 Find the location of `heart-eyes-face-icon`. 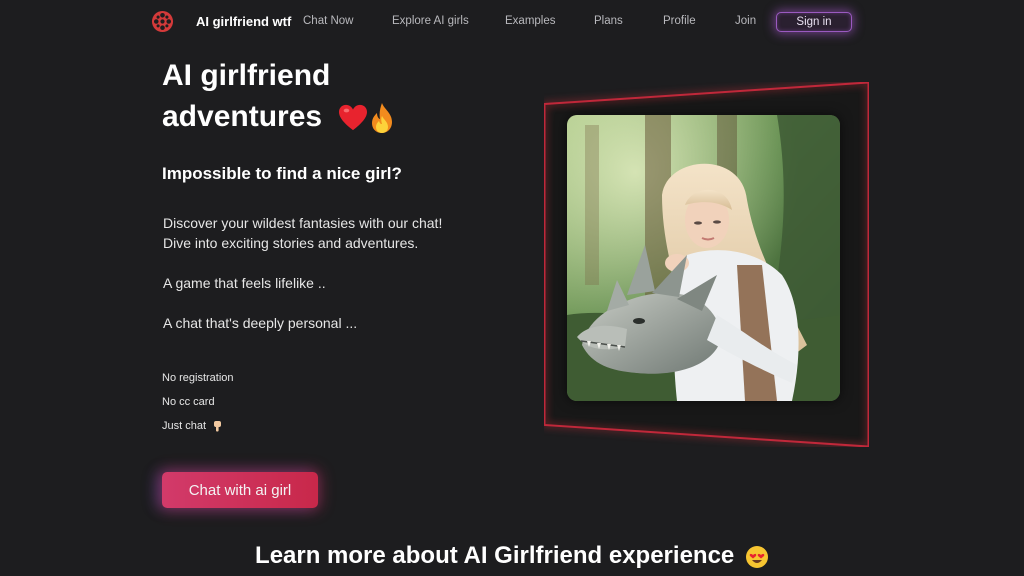

heart-eyes-face-icon is located at coordinates (756, 556).